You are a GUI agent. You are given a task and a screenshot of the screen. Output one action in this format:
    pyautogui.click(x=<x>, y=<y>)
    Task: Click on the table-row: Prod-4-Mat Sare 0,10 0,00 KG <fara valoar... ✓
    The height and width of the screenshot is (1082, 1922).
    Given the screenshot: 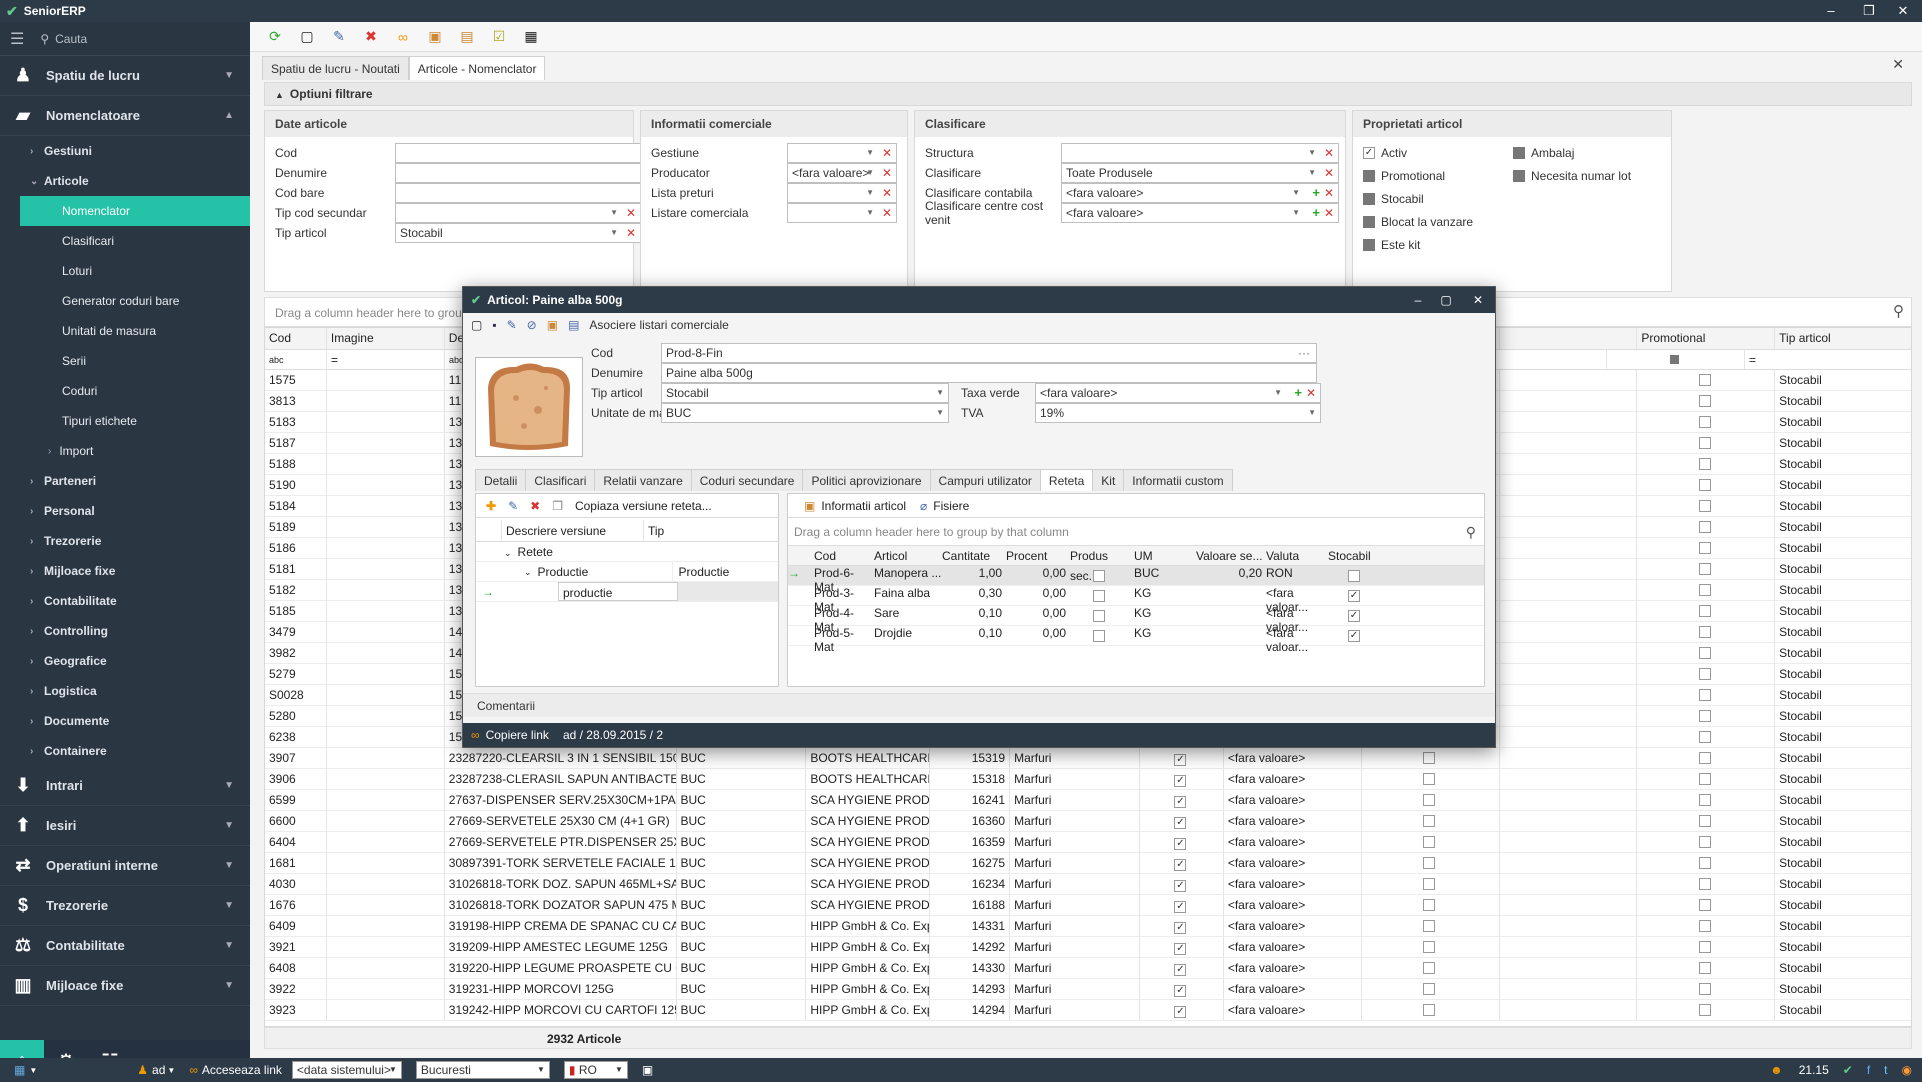 What is the action you would take?
    pyautogui.click(x=1136, y=620)
    